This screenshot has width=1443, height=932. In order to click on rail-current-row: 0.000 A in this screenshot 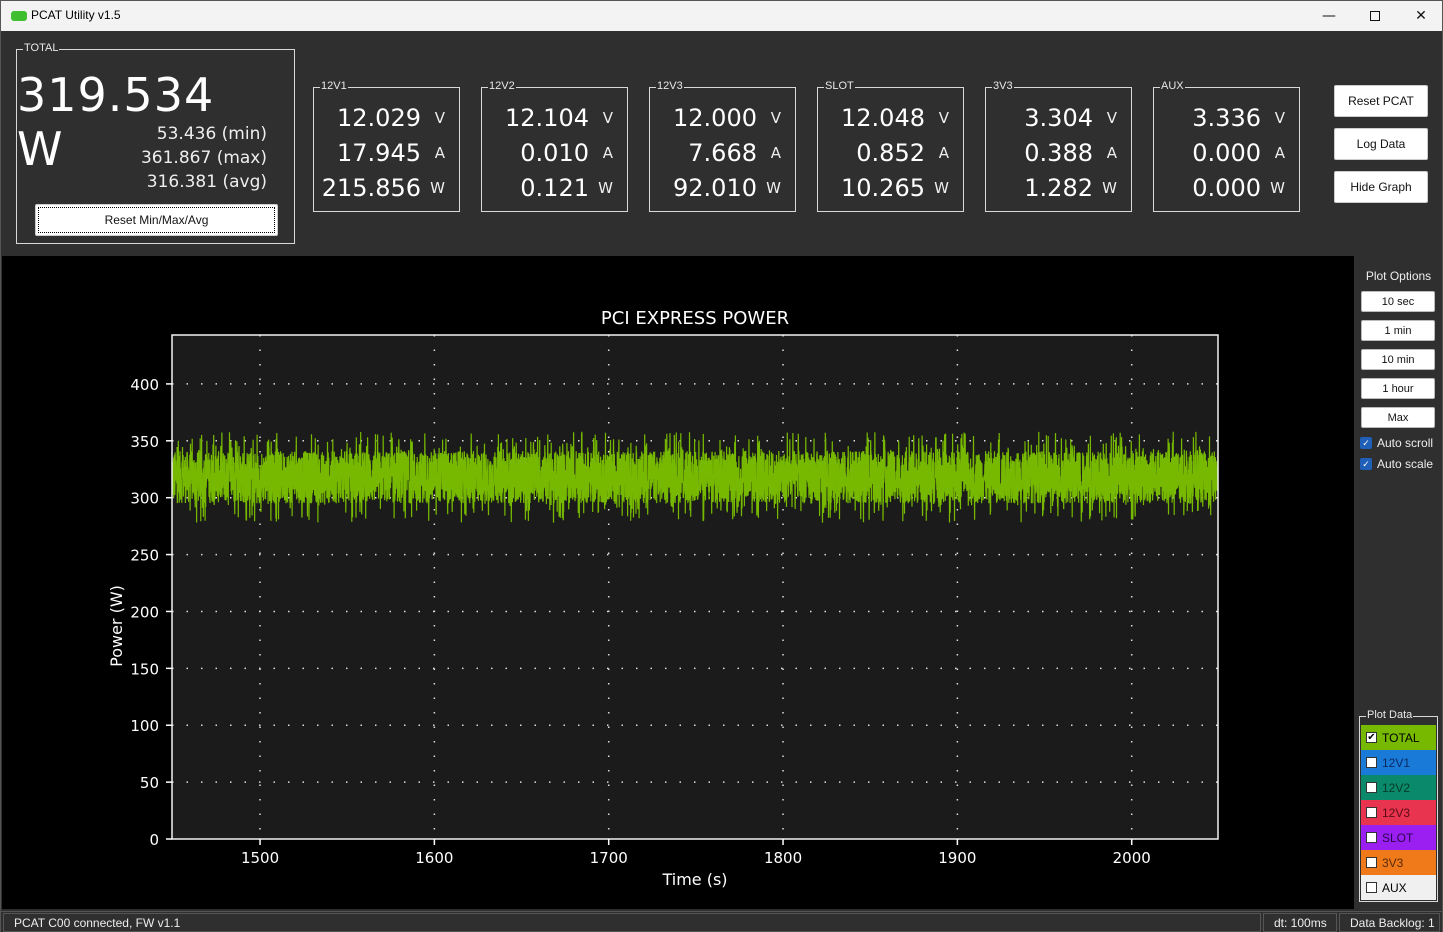, I will do `click(1226, 156)`.